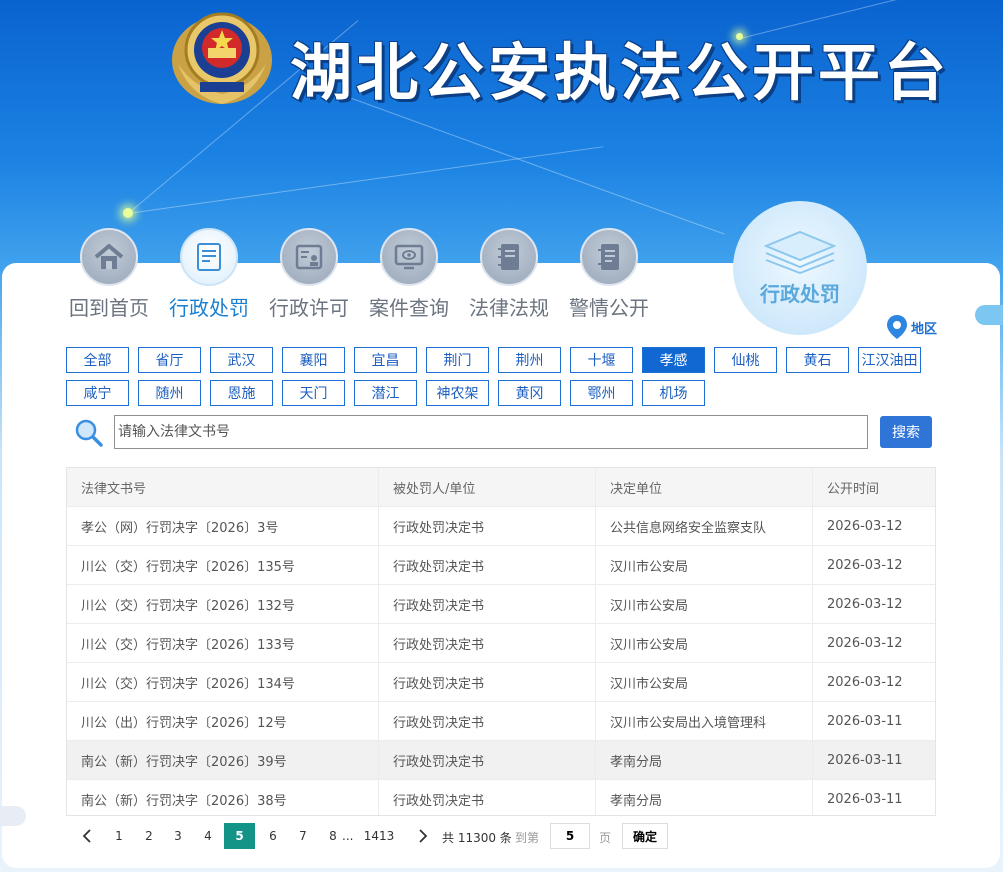 The width and height of the screenshot is (1003, 872). I want to click on region-chip: 省厅, so click(169, 360).